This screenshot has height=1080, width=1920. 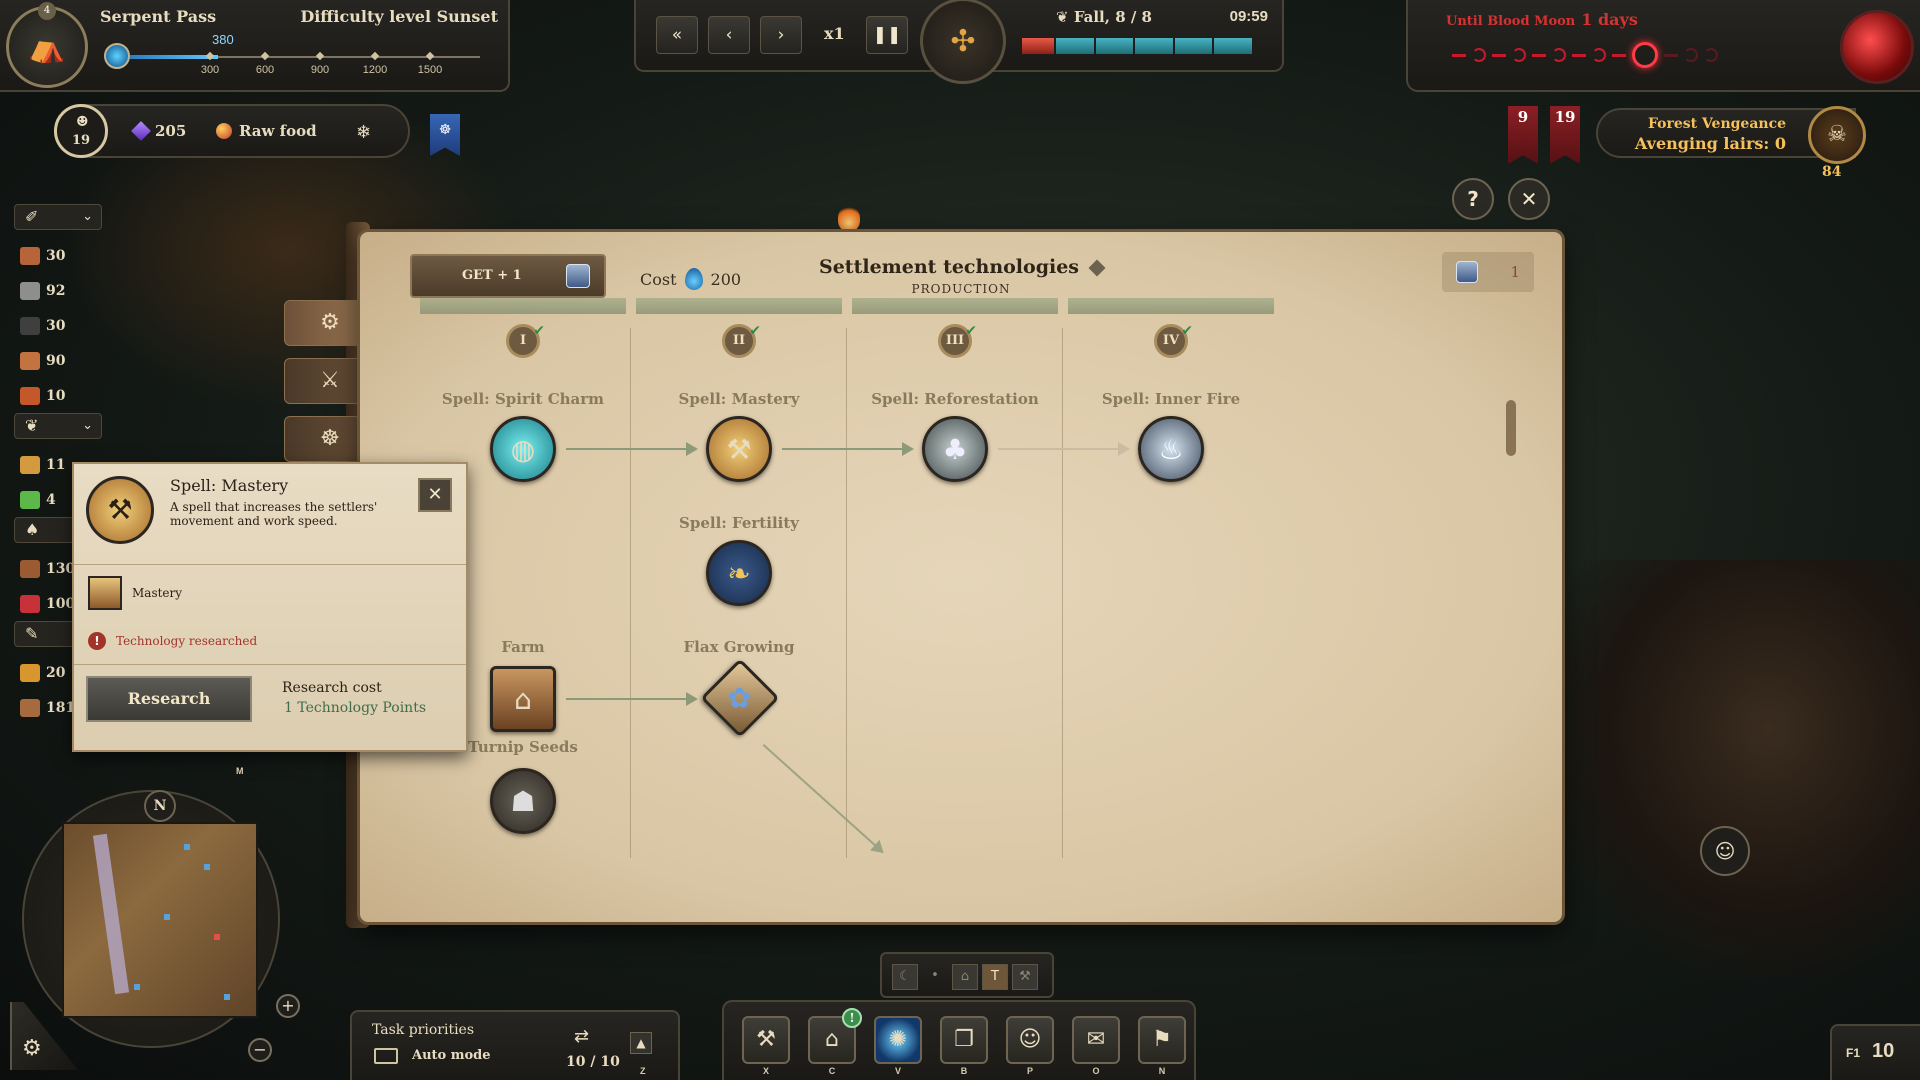 I want to click on resource-amount: 10, so click(x=56, y=395).